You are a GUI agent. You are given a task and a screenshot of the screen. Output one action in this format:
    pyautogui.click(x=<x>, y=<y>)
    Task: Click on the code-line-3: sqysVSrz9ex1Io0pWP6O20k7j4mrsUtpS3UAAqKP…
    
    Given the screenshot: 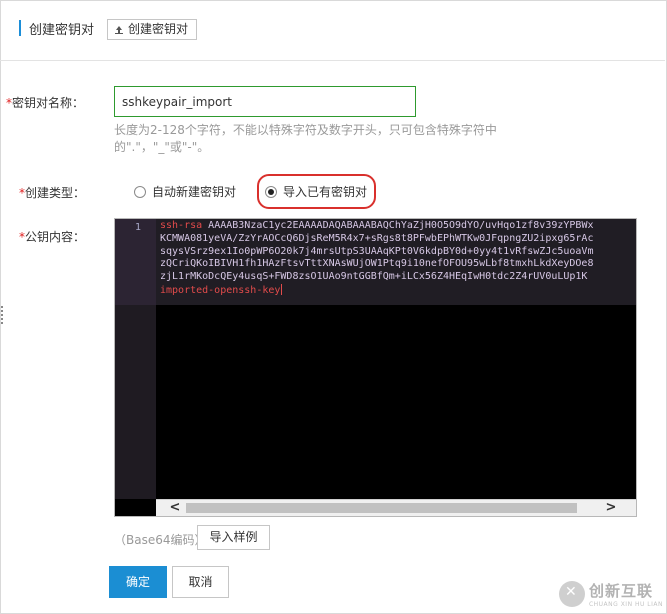 What is the action you would take?
    pyautogui.click(x=377, y=251)
    